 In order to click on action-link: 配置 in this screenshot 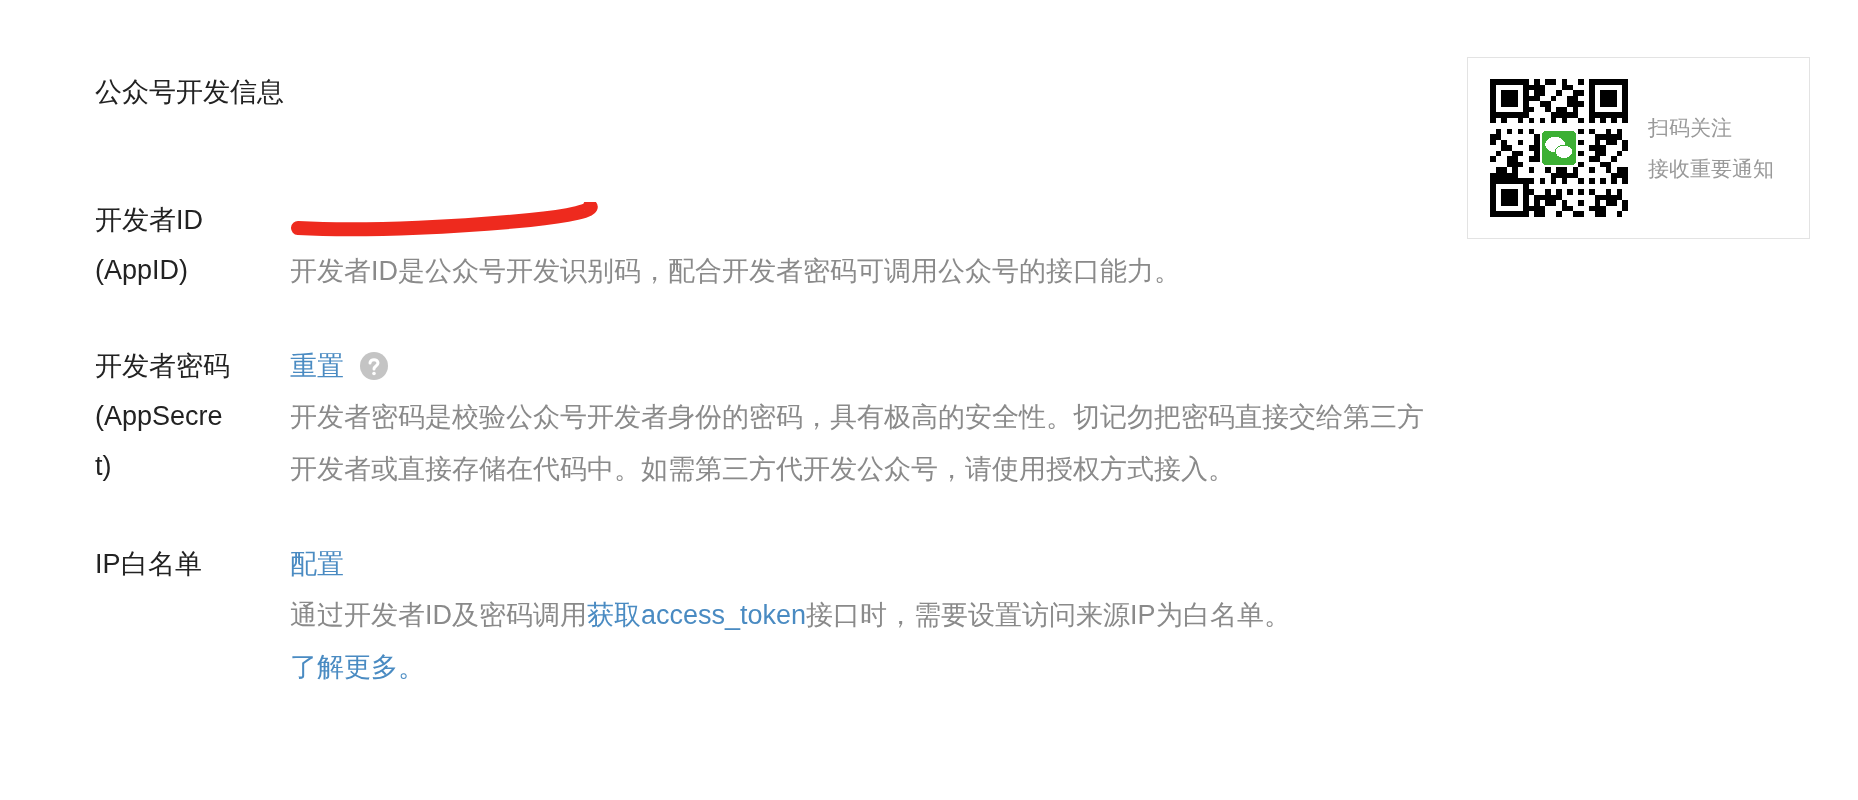, I will do `click(317, 564)`.